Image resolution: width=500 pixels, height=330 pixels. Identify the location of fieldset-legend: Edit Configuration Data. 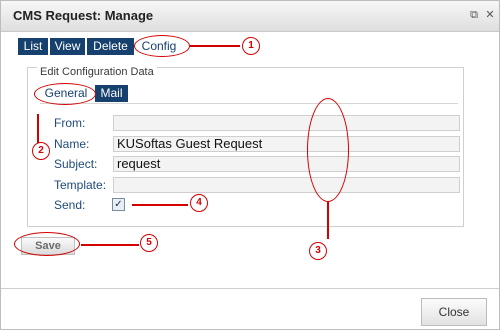
(97, 72).